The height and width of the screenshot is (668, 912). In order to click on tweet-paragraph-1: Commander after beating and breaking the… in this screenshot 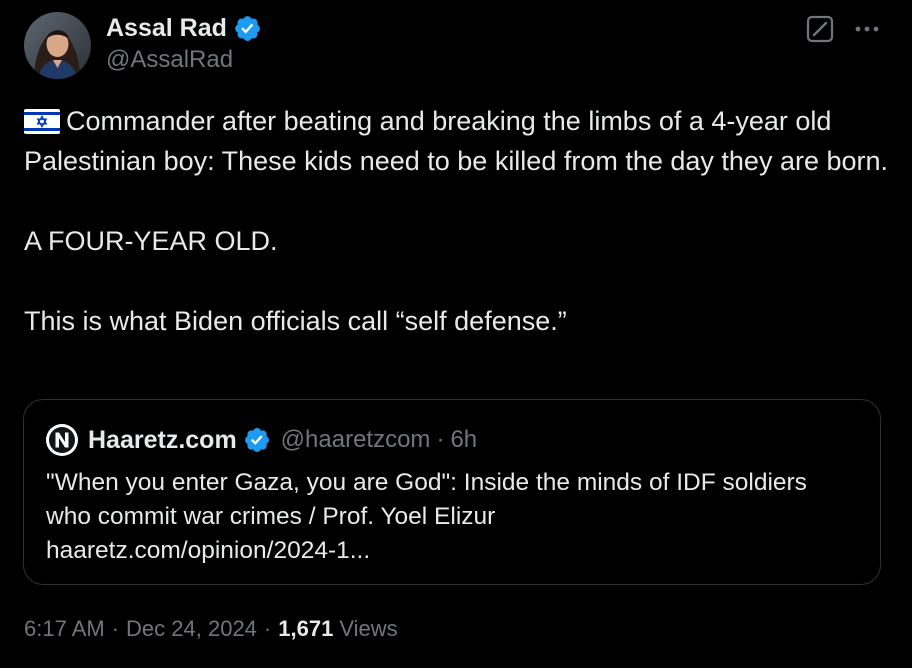, I will do `click(459, 141)`.